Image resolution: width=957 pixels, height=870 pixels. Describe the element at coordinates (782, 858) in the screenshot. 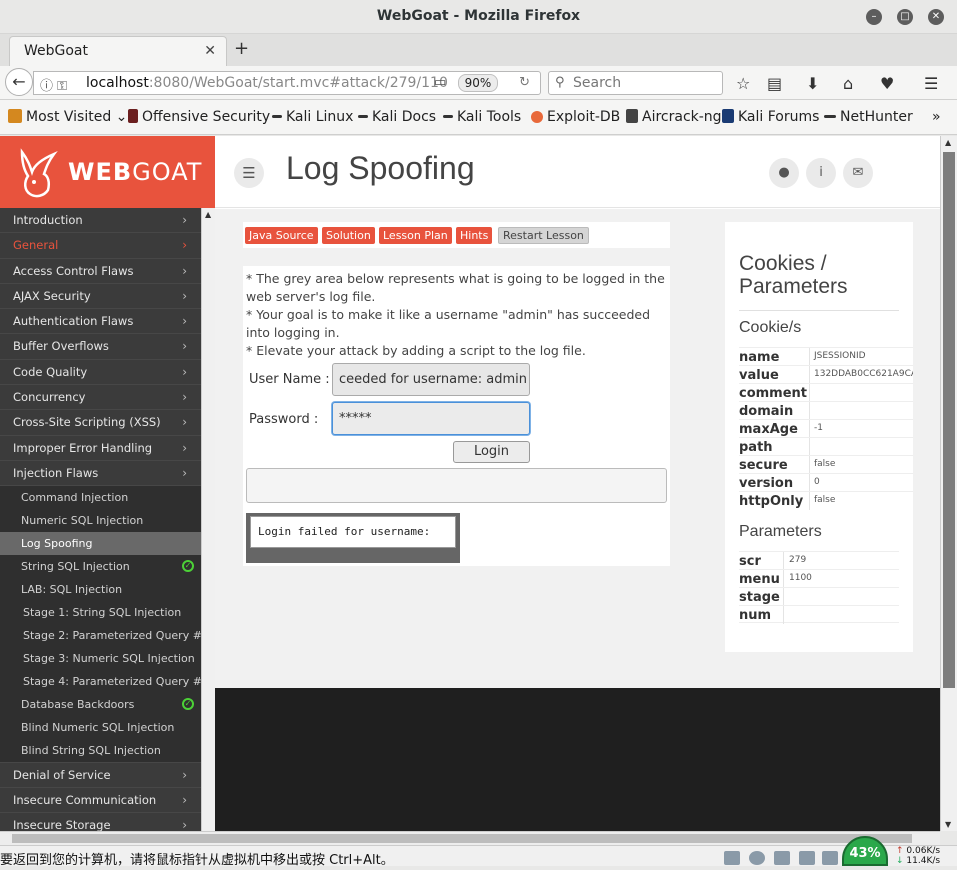

I see `network-icon` at that location.